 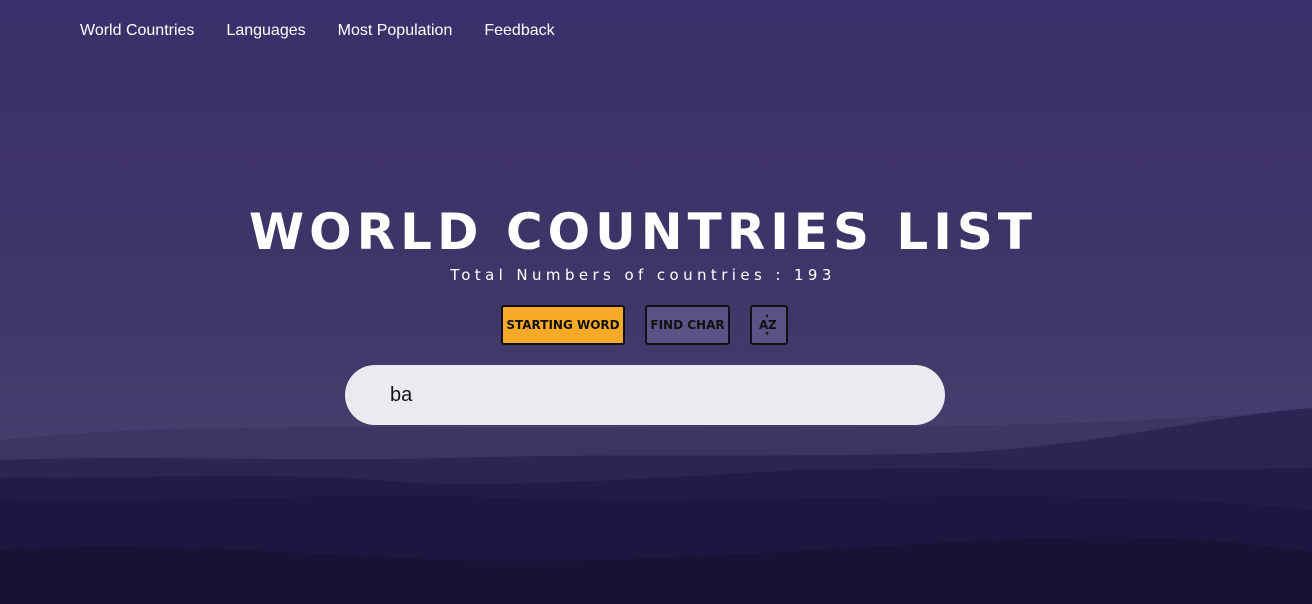 I want to click on find-char-button: FIND CHAR, so click(x=687, y=325).